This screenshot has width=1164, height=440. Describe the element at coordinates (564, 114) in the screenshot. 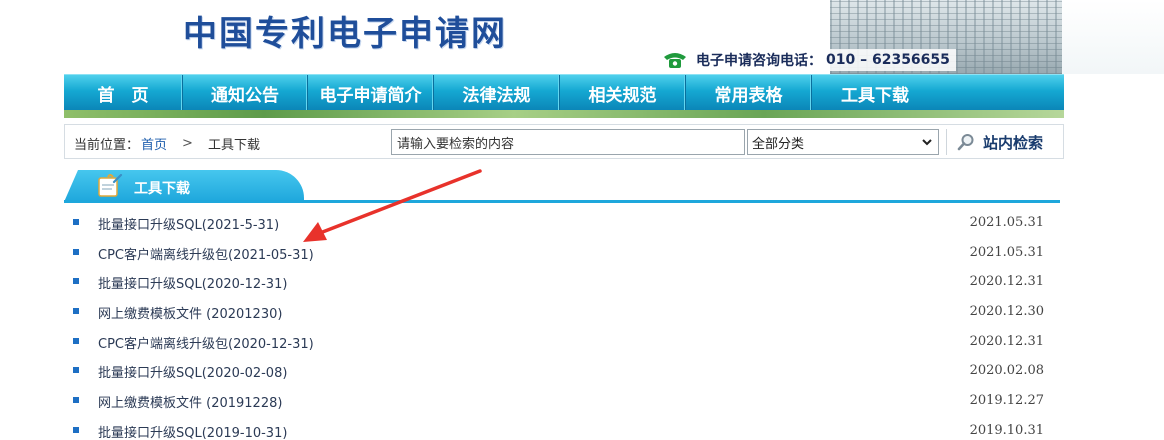

I see `nav-decorative-strip` at that location.